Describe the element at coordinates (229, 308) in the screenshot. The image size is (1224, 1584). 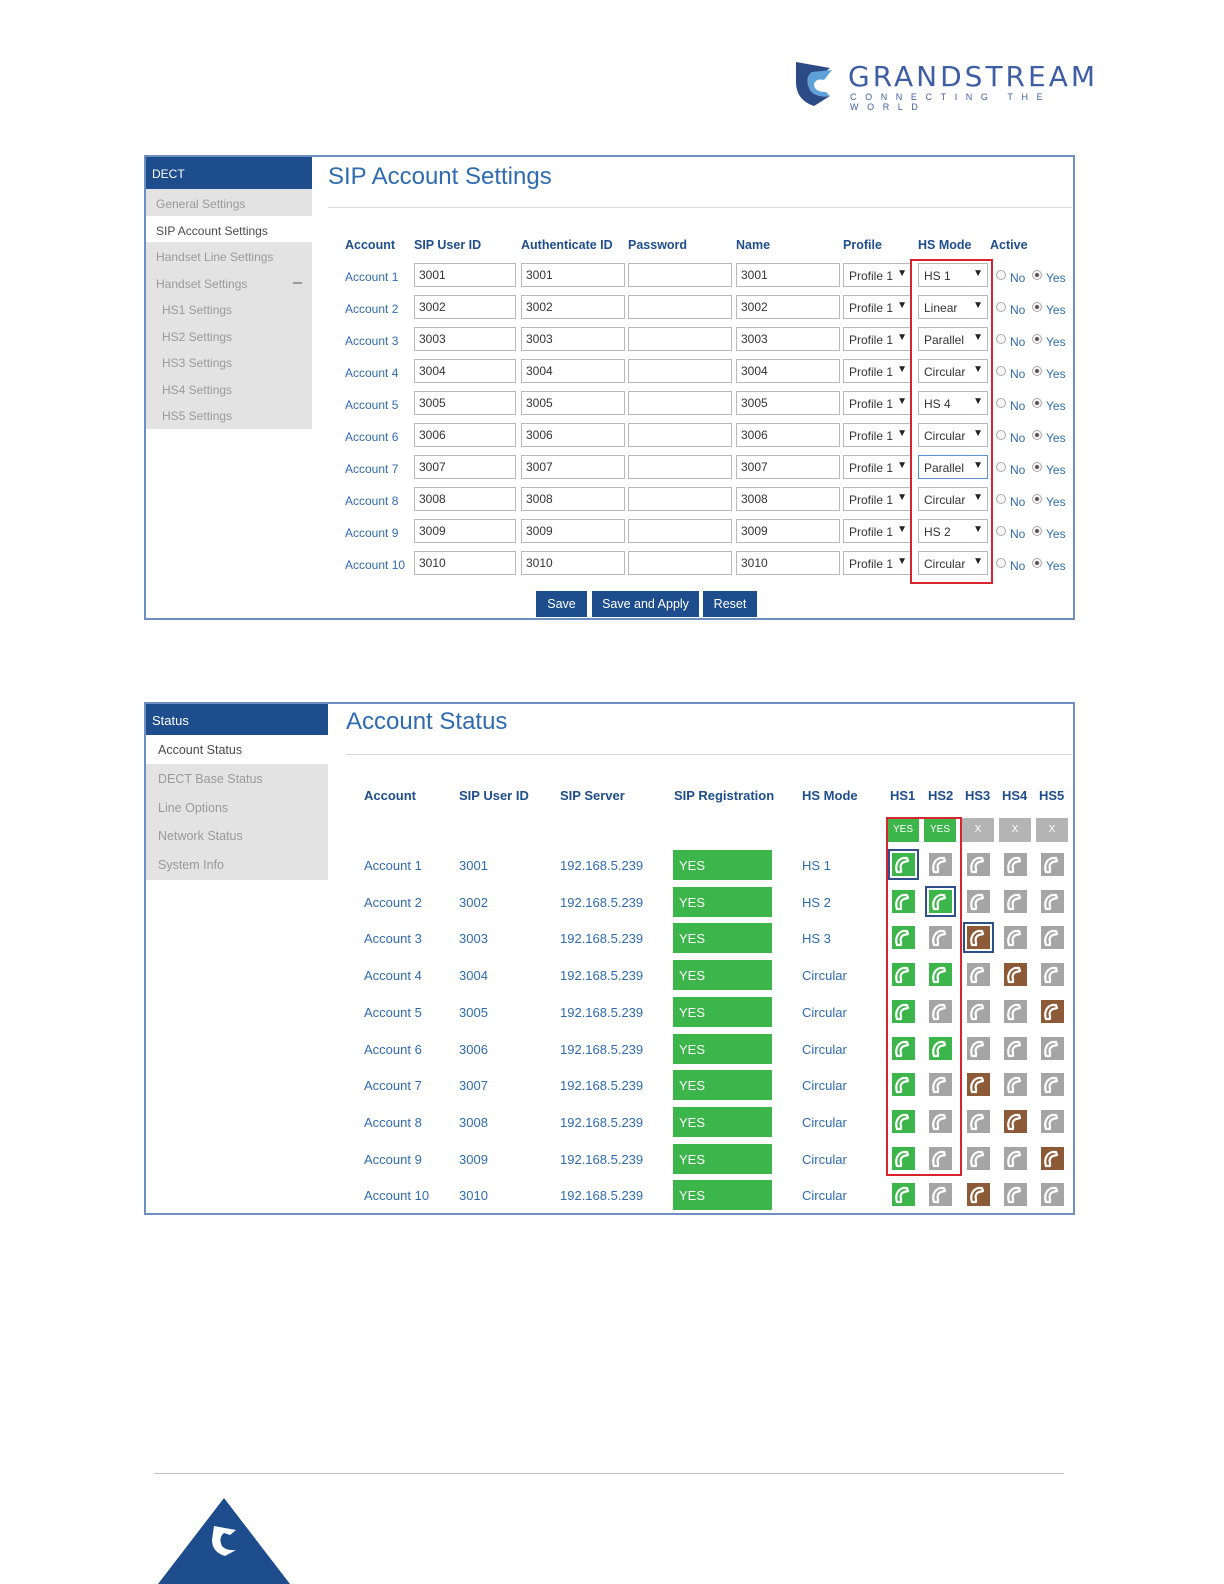
I see `sidebar-item: HS1 Settings` at that location.